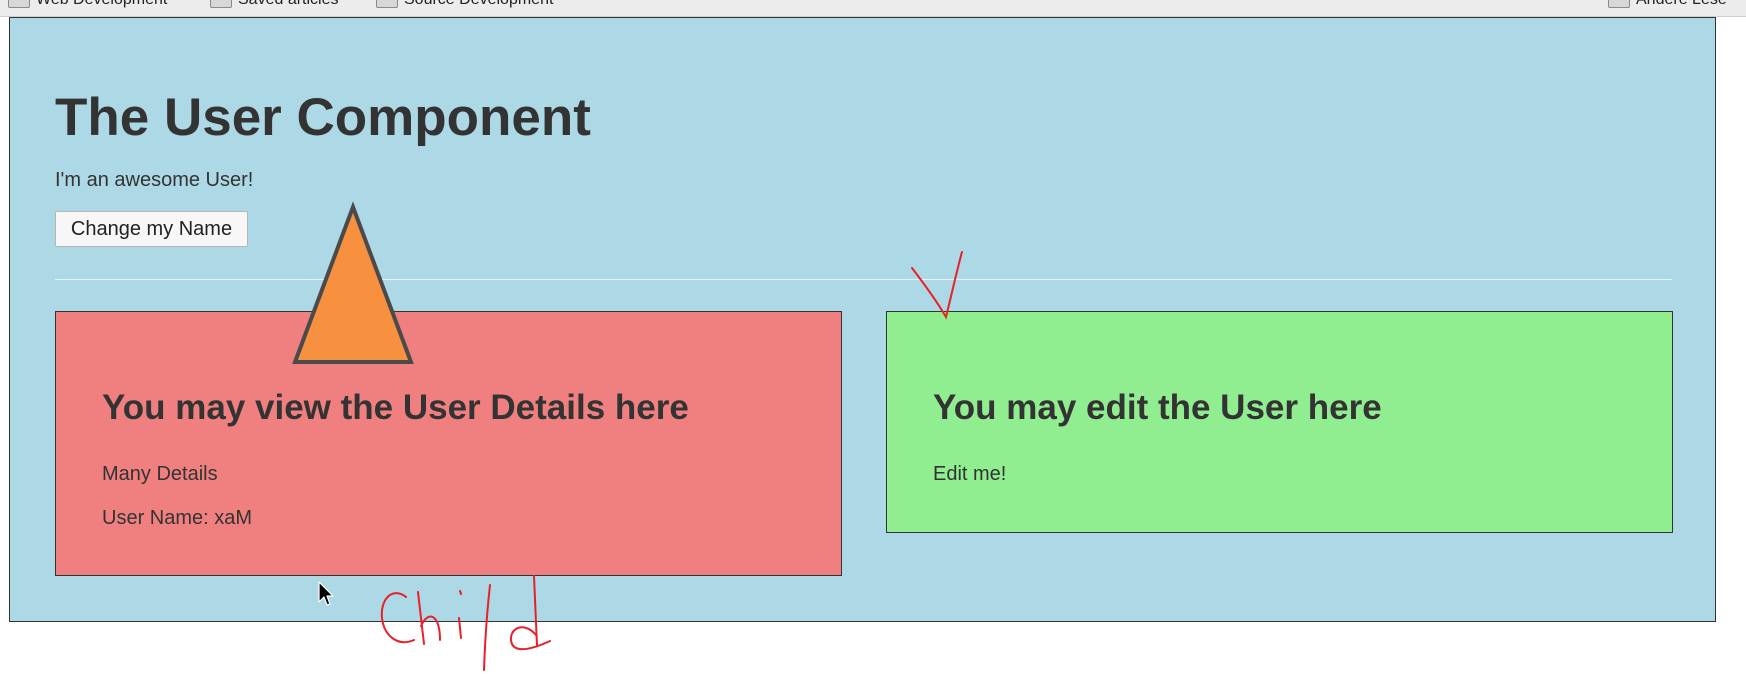  I want to click on bookmark-web-development: Web Development, so click(87, 4).